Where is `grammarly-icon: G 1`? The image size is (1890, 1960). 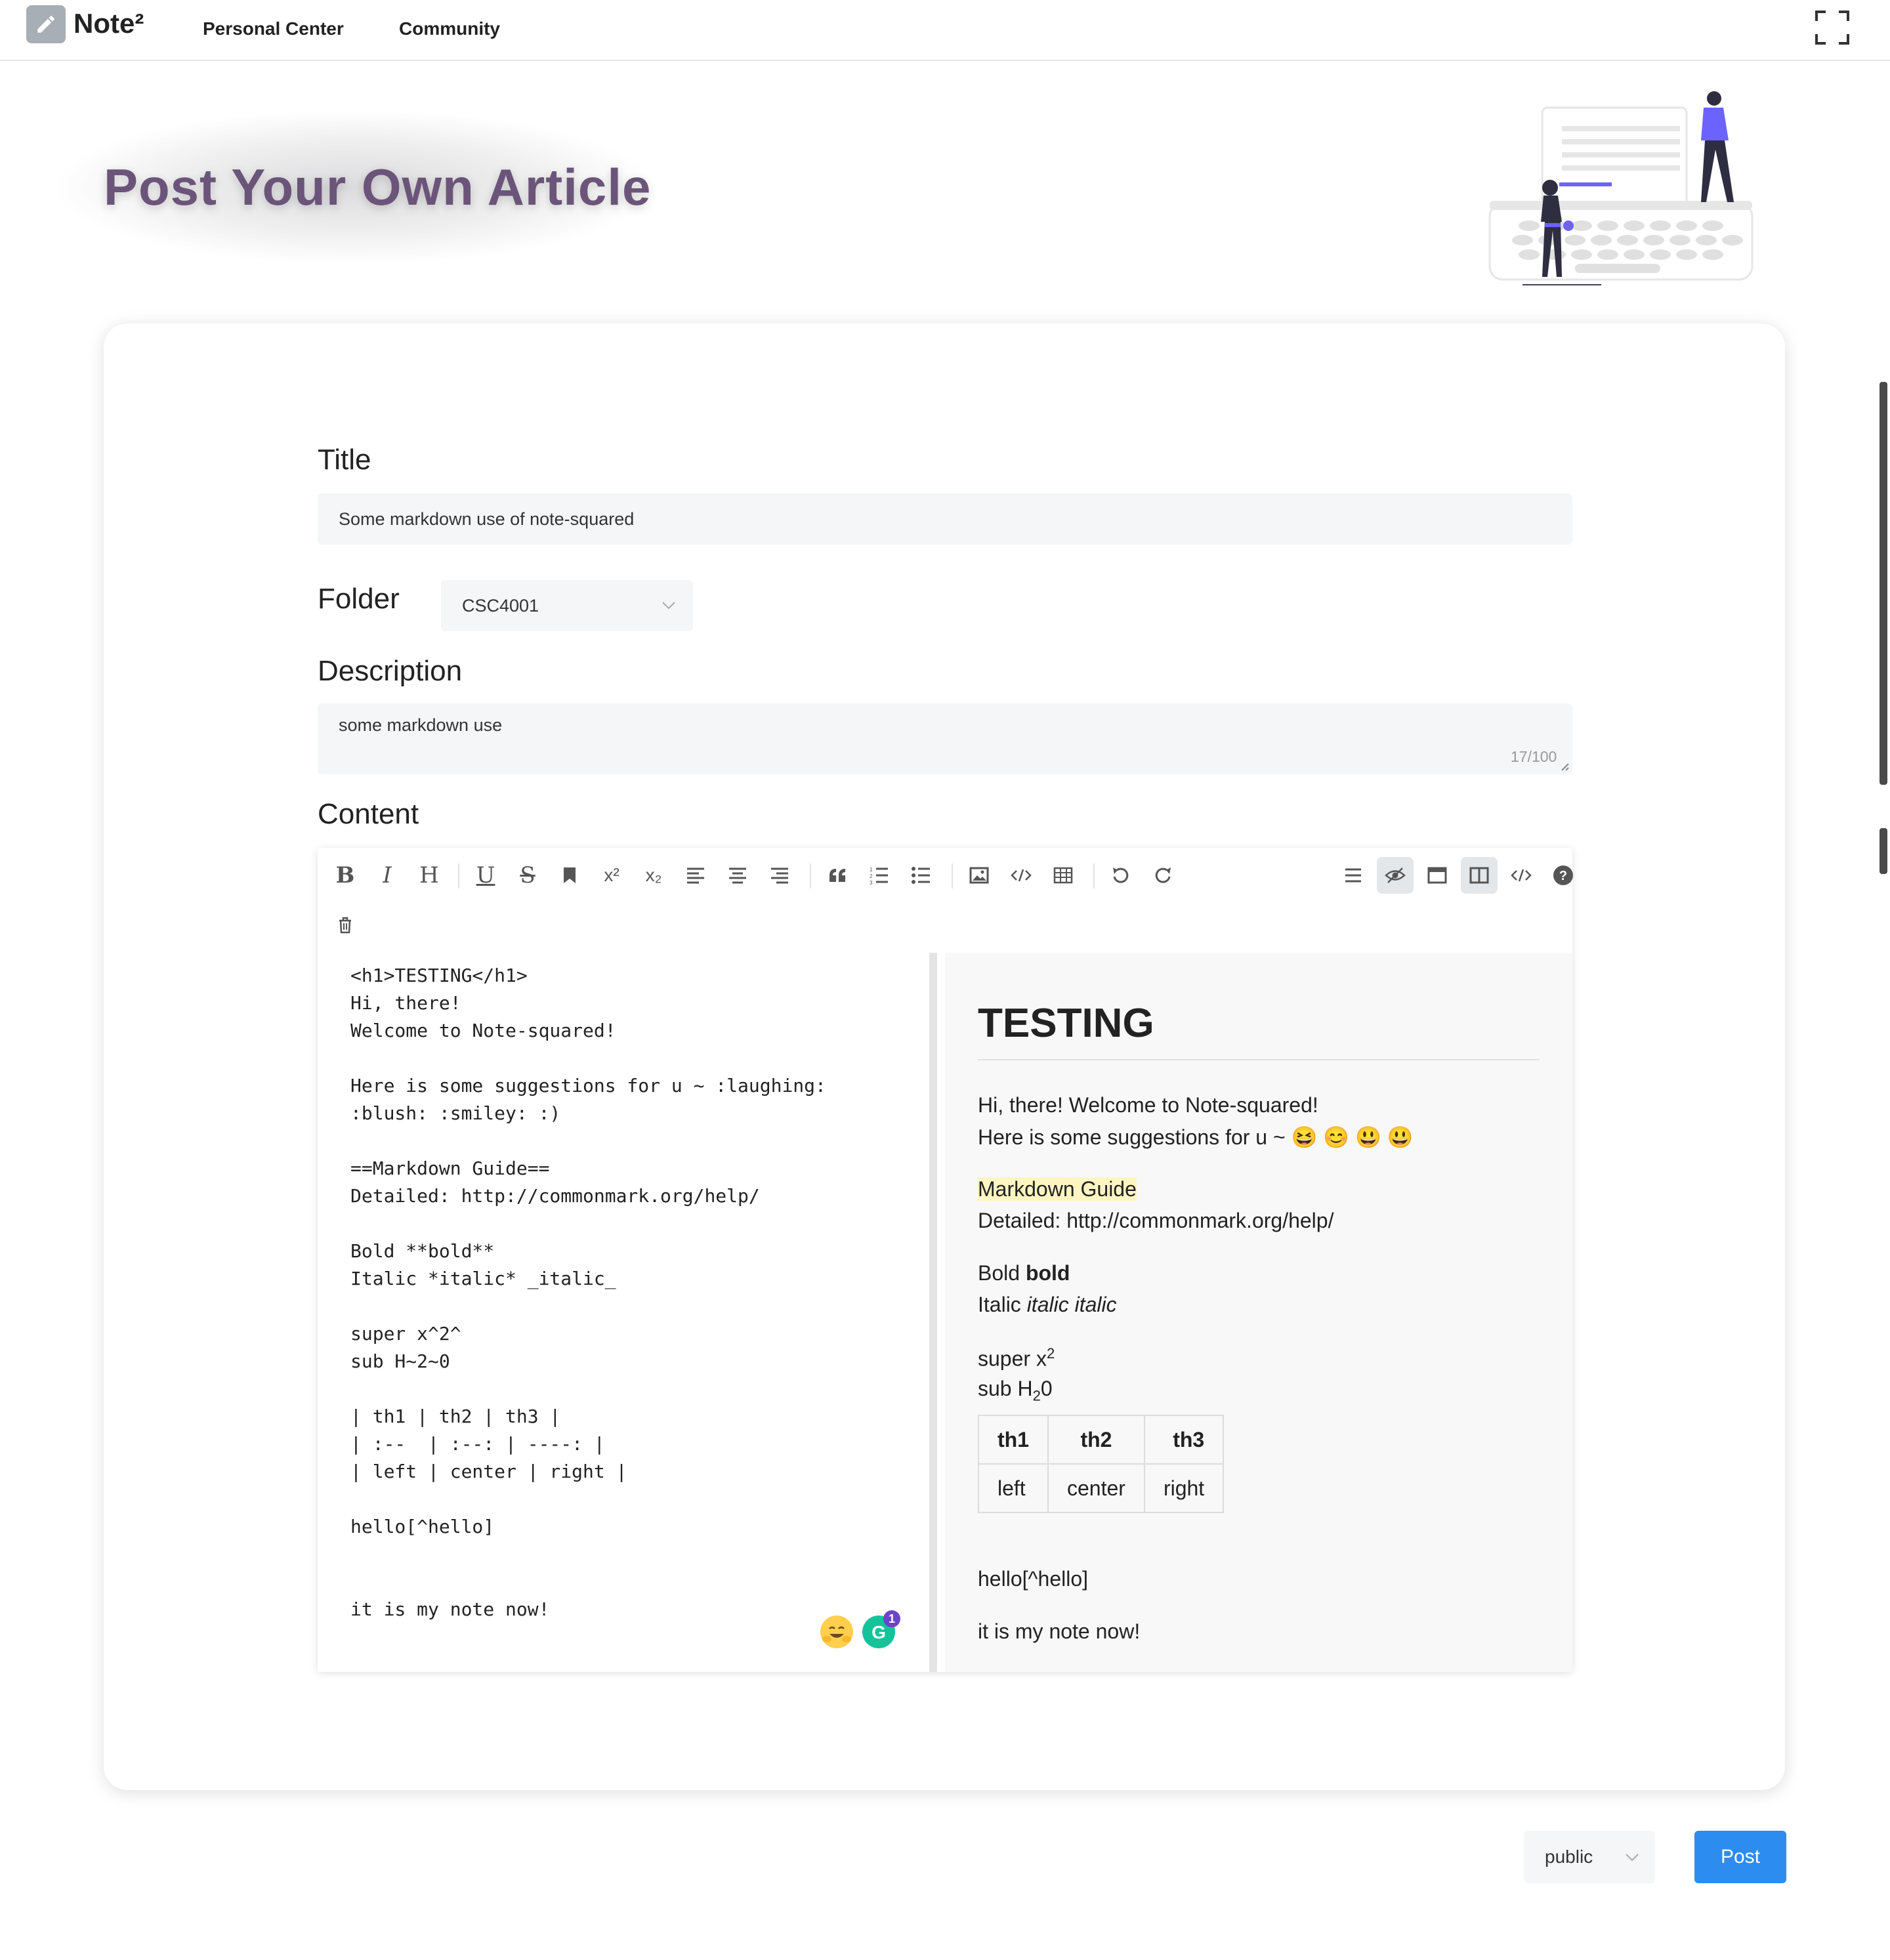 grammarly-icon: G 1 is located at coordinates (881, 1629).